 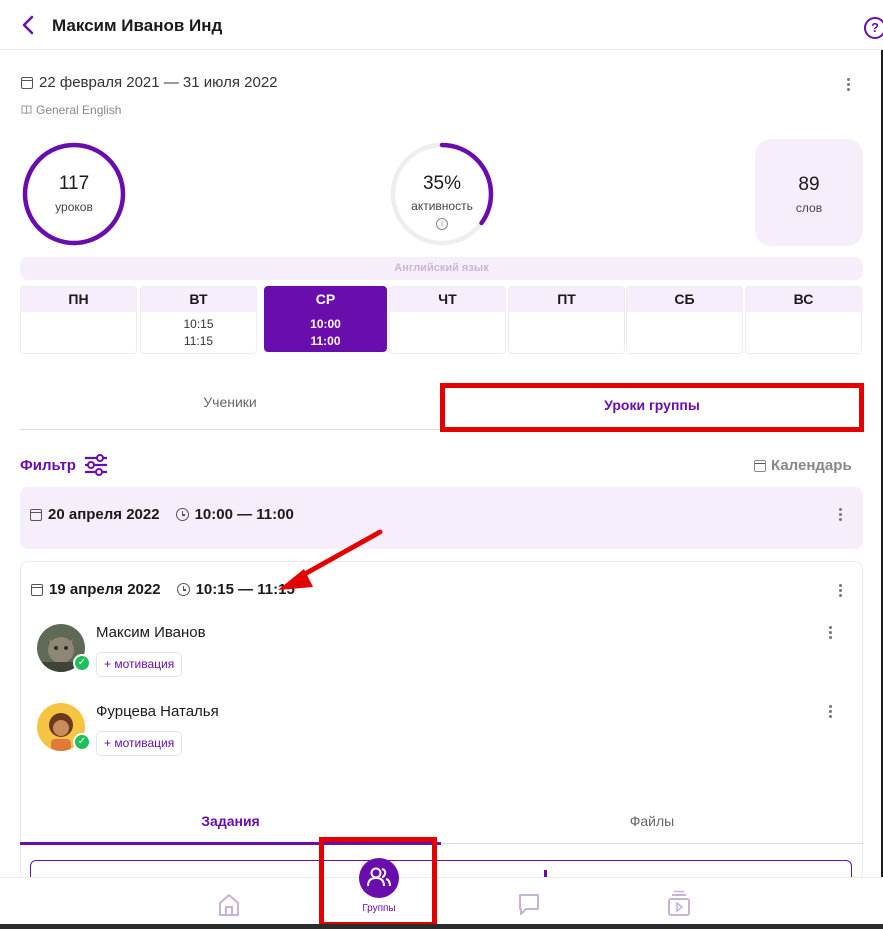 What do you see at coordinates (325, 299) in the screenshot?
I see `day-label: СР` at bounding box center [325, 299].